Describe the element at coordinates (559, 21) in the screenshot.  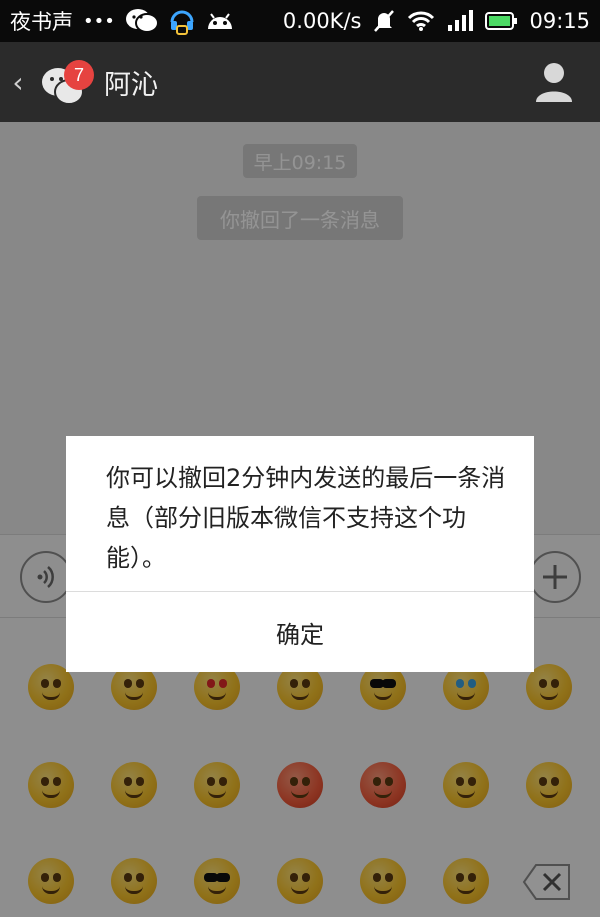
I see `clock: 09:15` at that location.